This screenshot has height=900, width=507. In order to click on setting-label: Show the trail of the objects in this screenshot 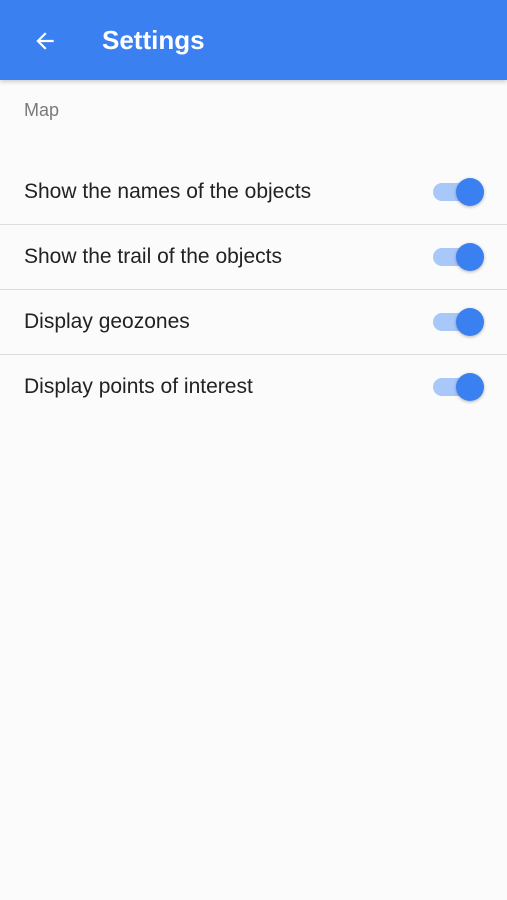, I will do `click(153, 256)`.